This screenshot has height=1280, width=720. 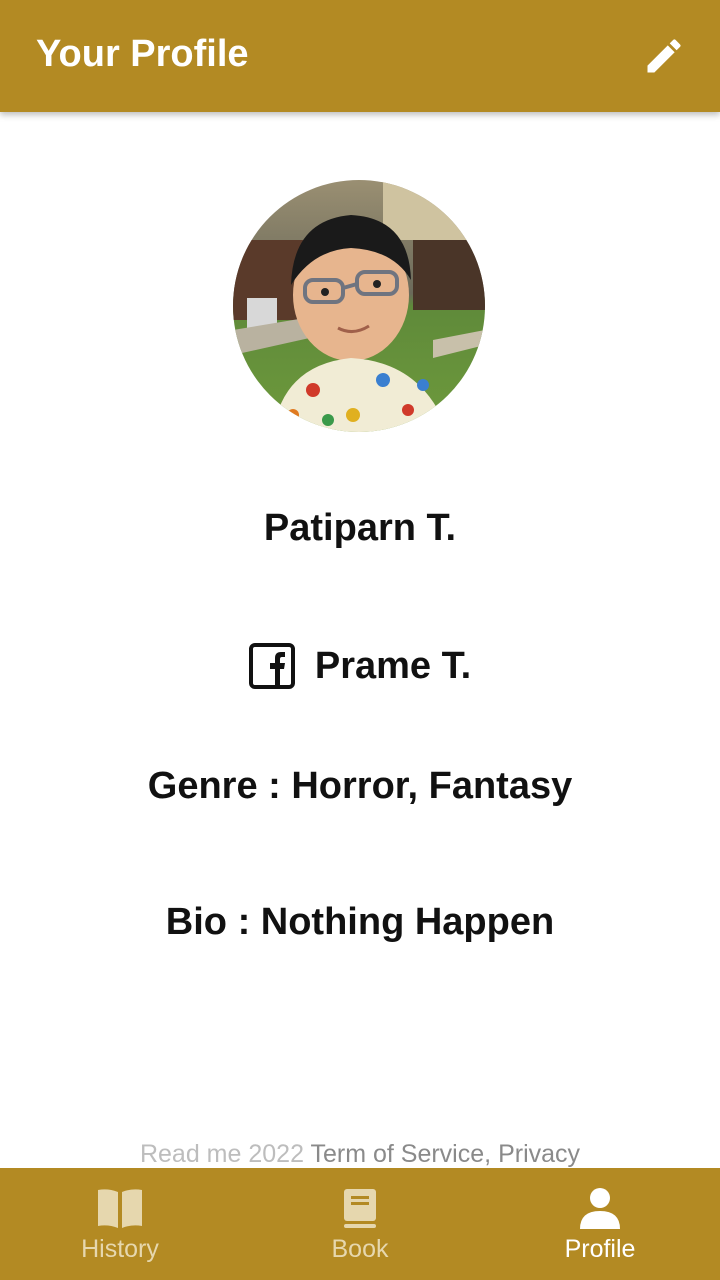 I want to click on nav-item-book: Book, so click(x=360, y=1224).